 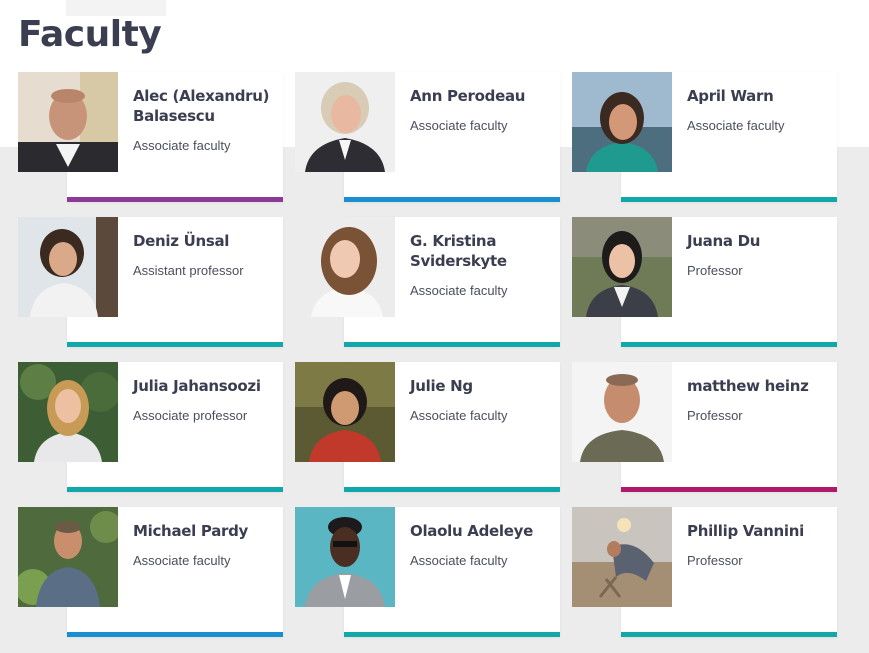 What do you see at coordinates (190, 415) in the screenshot?
I see `faculty-role: Associate professor` at bounding box center [190, 415].